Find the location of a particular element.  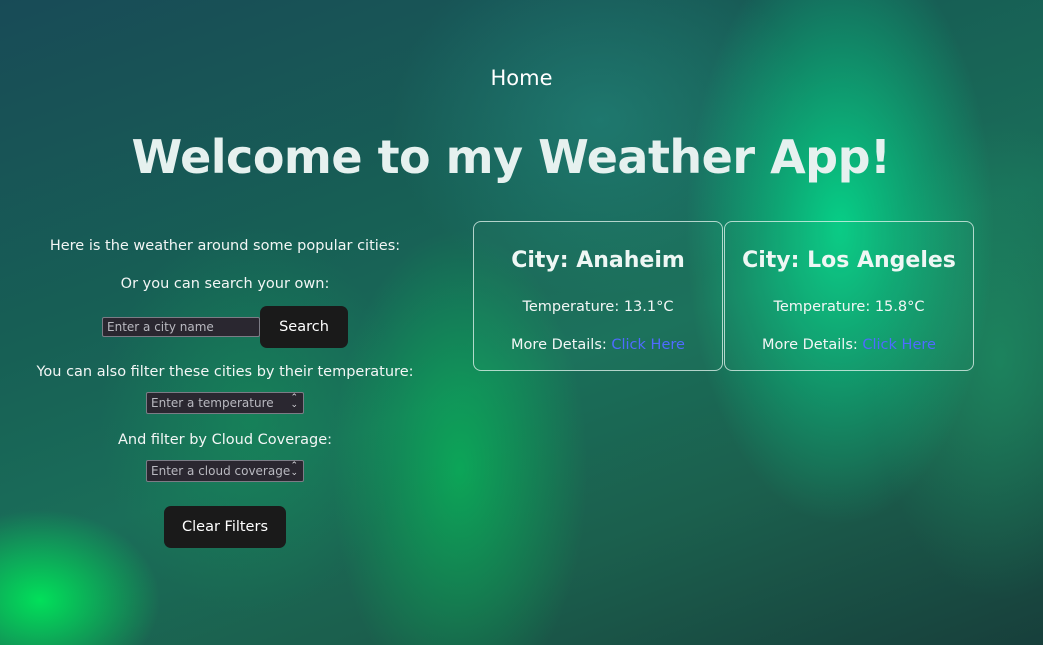

search-row: Search is located at coordinates (225, 327).